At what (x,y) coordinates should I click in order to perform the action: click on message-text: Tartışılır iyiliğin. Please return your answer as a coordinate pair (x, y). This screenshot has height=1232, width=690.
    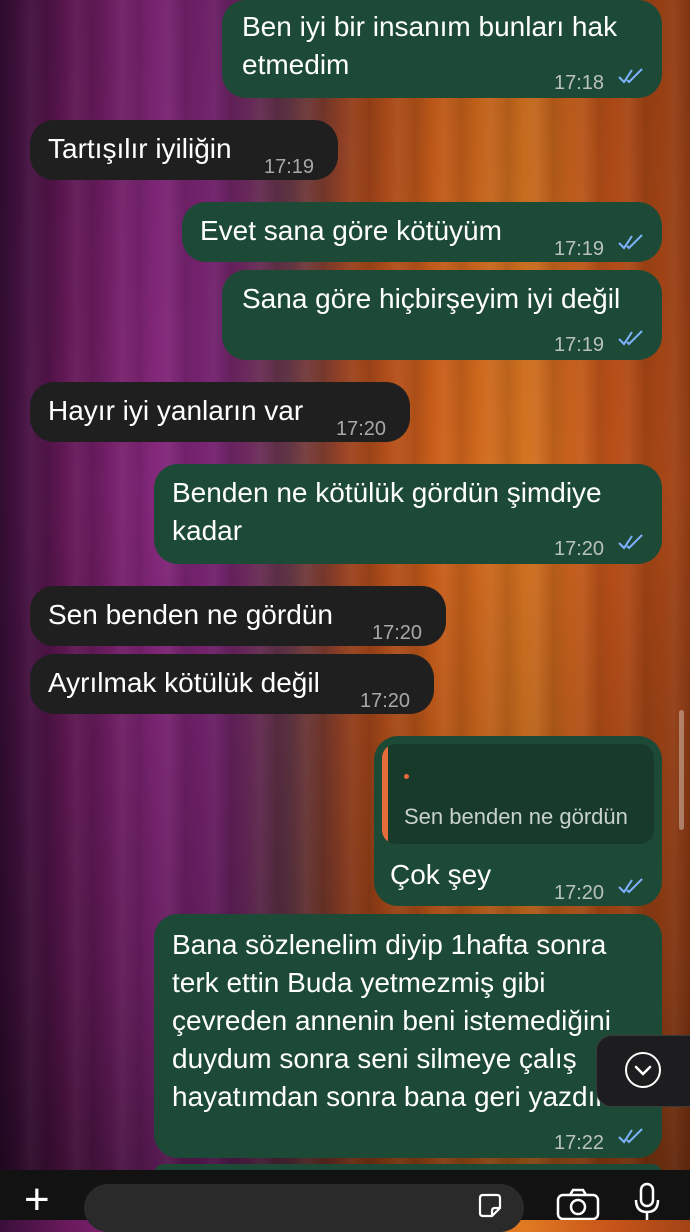
    Looking at the image, I should click on (140, 148).